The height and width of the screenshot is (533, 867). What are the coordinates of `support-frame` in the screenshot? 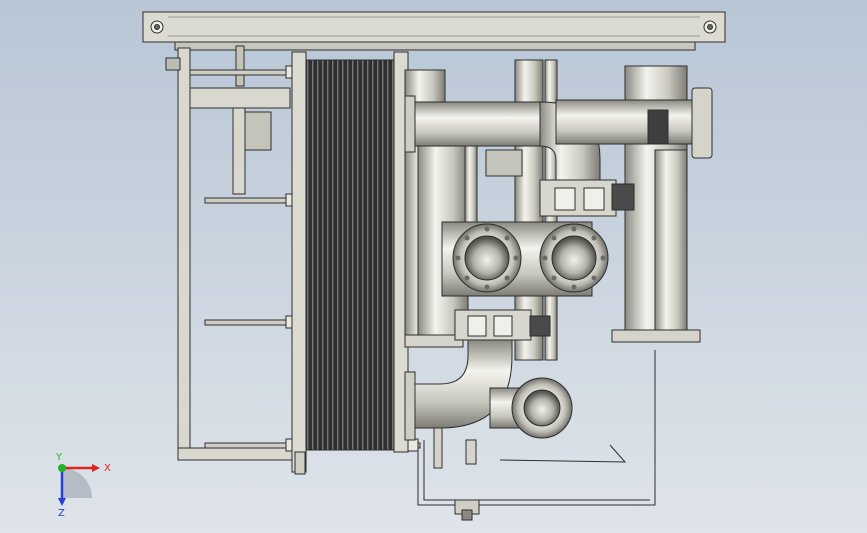 It's located at (229, 253).